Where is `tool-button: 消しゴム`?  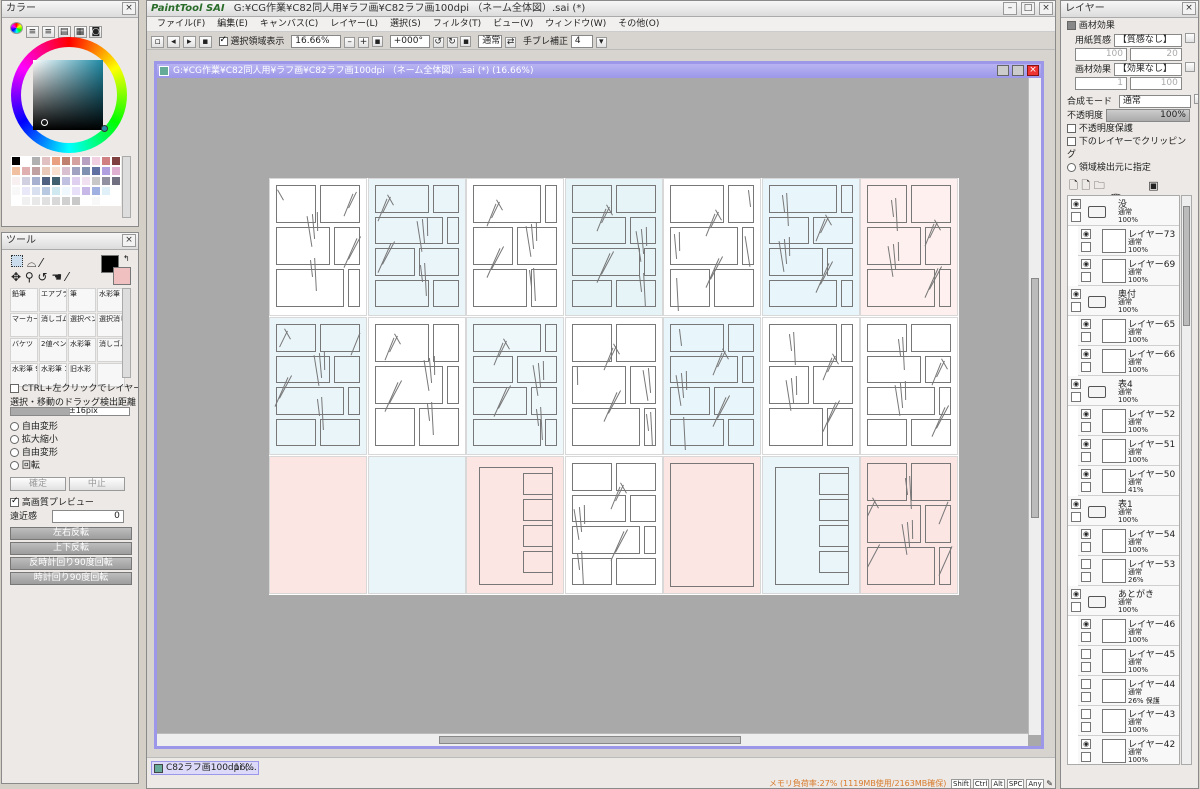 tool-button: 消しゴム is located at coordinates (53, 325).